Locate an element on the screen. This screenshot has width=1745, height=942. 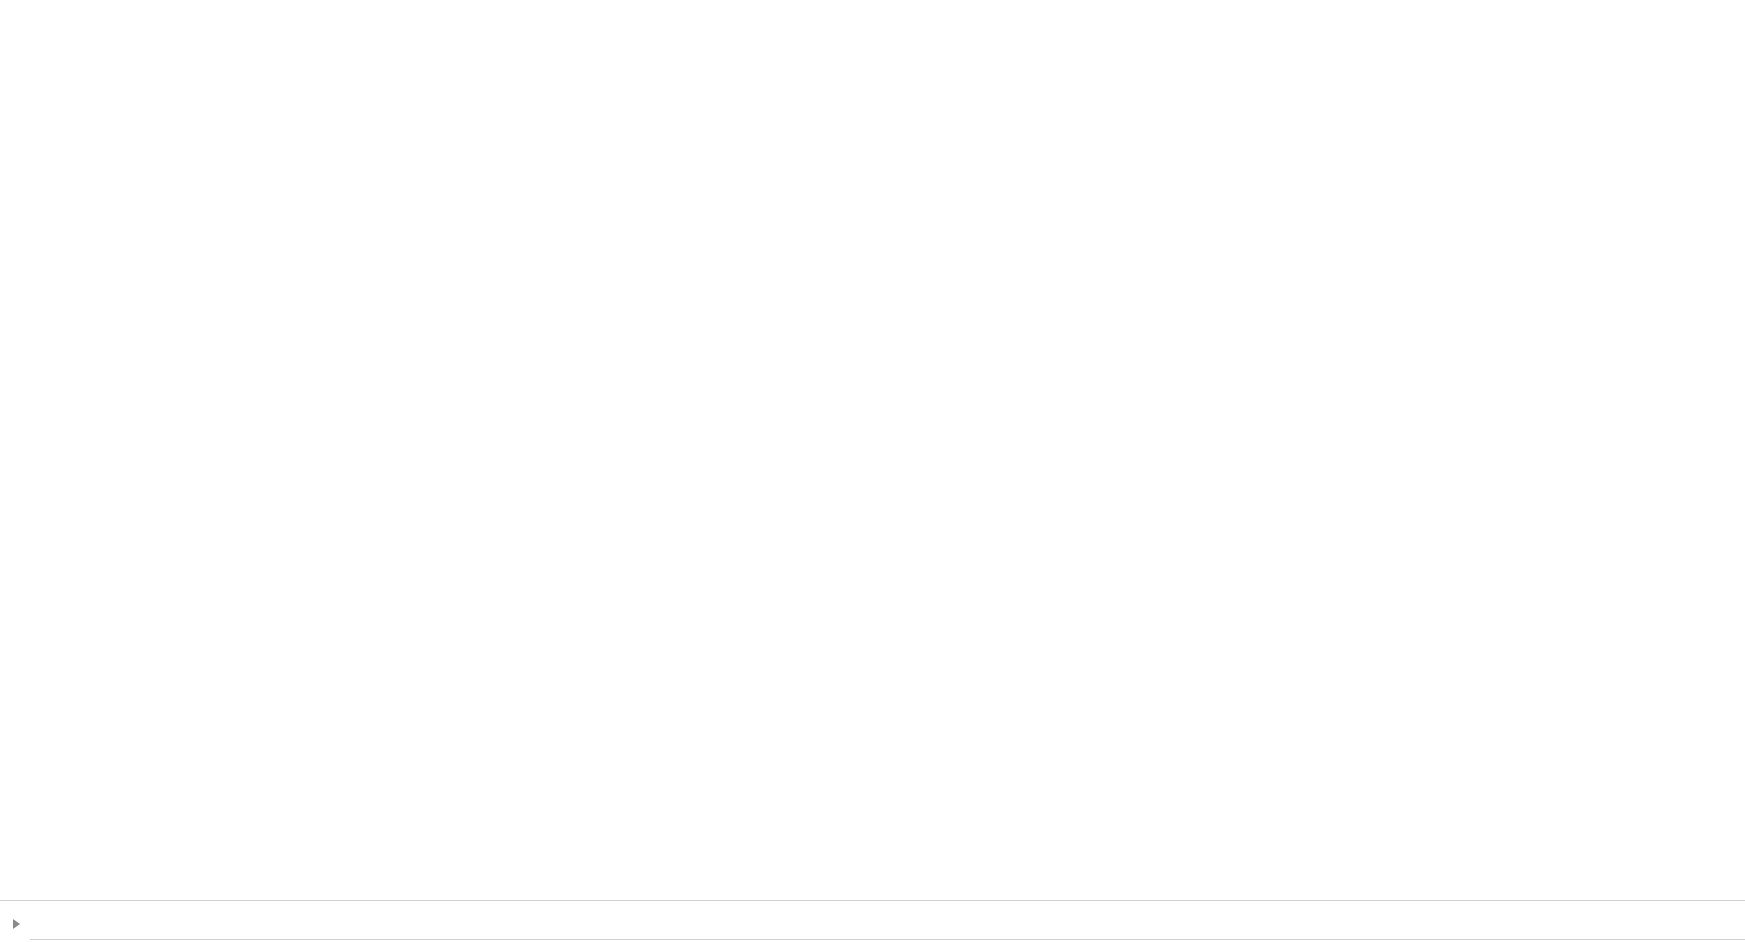
triangle-right-icon is located at coordinates (16, 924).